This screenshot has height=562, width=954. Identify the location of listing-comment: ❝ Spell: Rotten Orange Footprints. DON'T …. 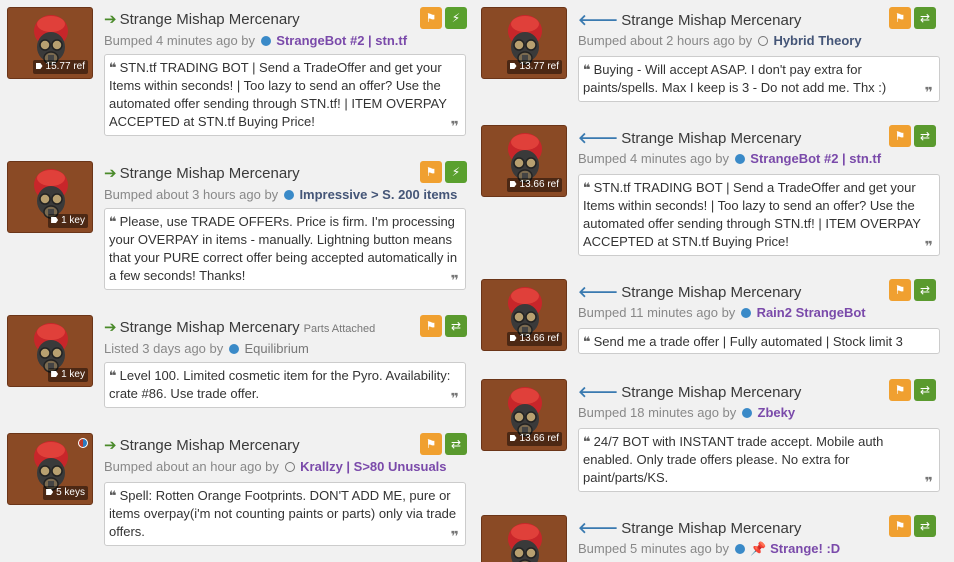
(285, 514).